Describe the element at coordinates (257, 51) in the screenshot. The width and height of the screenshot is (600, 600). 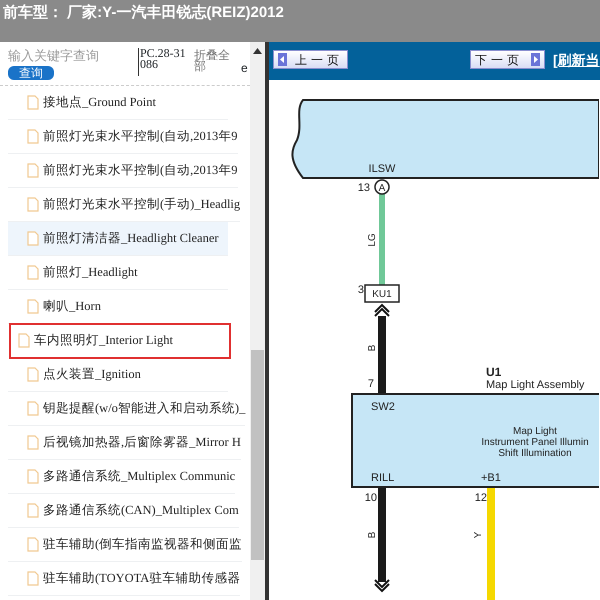
I see `scroll-up-arrow-icon` at that location.